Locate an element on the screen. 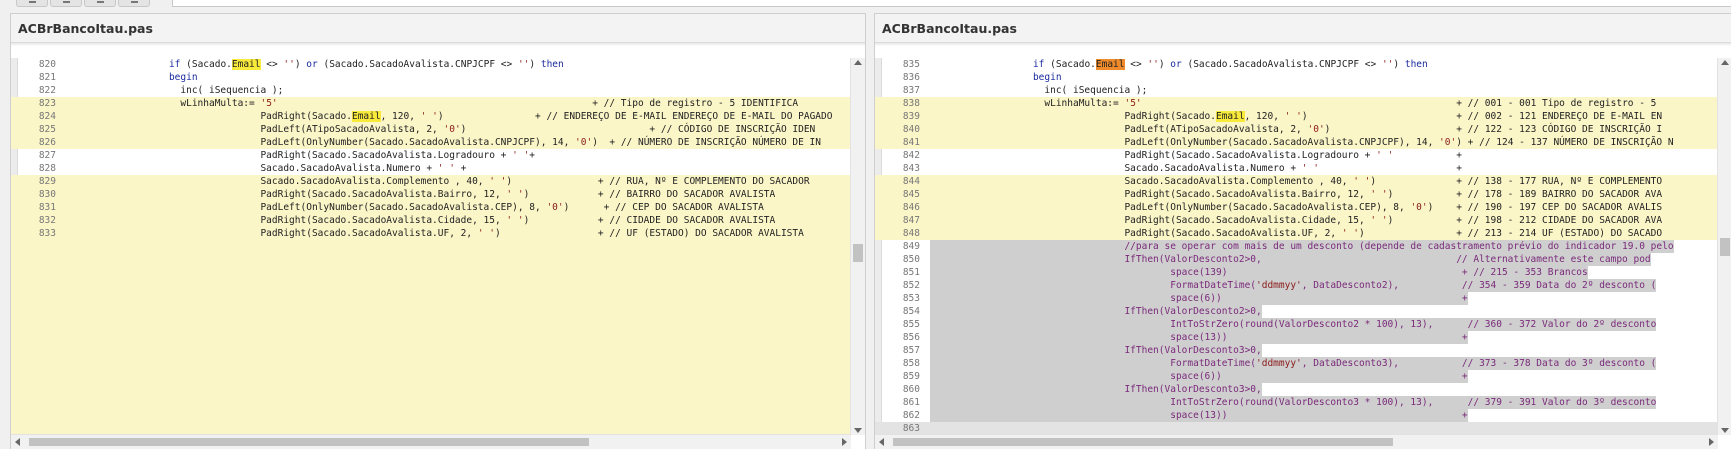 The image size is (1731, 449). line-number: 861 is located at coordinates (911, 402).